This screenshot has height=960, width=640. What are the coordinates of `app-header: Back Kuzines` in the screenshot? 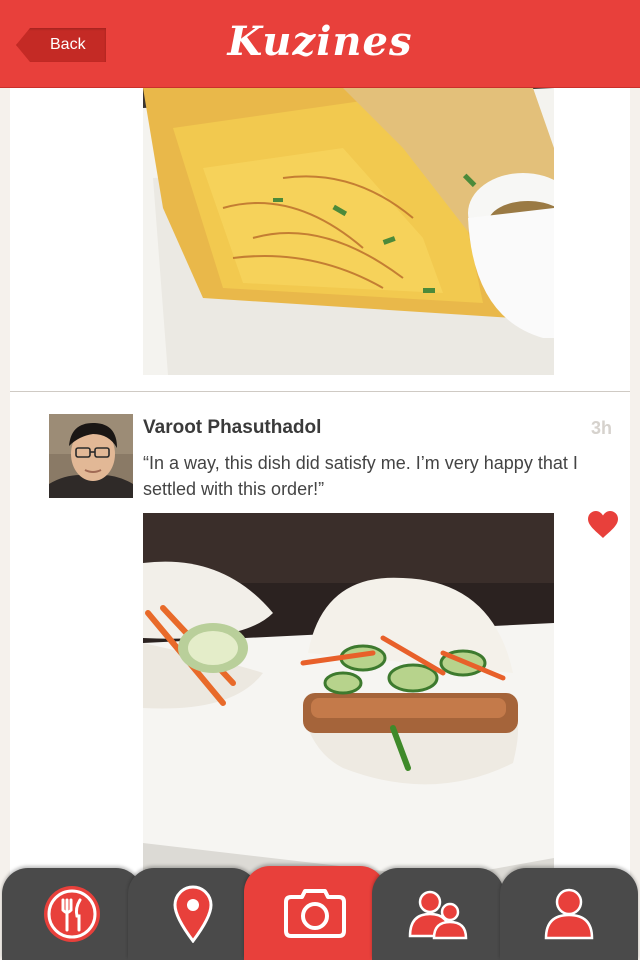 It's located at (320, 44).